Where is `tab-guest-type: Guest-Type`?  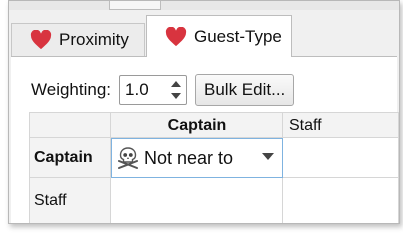 tab-guest-type: Guest-Type is located at coordinates (219, 36).